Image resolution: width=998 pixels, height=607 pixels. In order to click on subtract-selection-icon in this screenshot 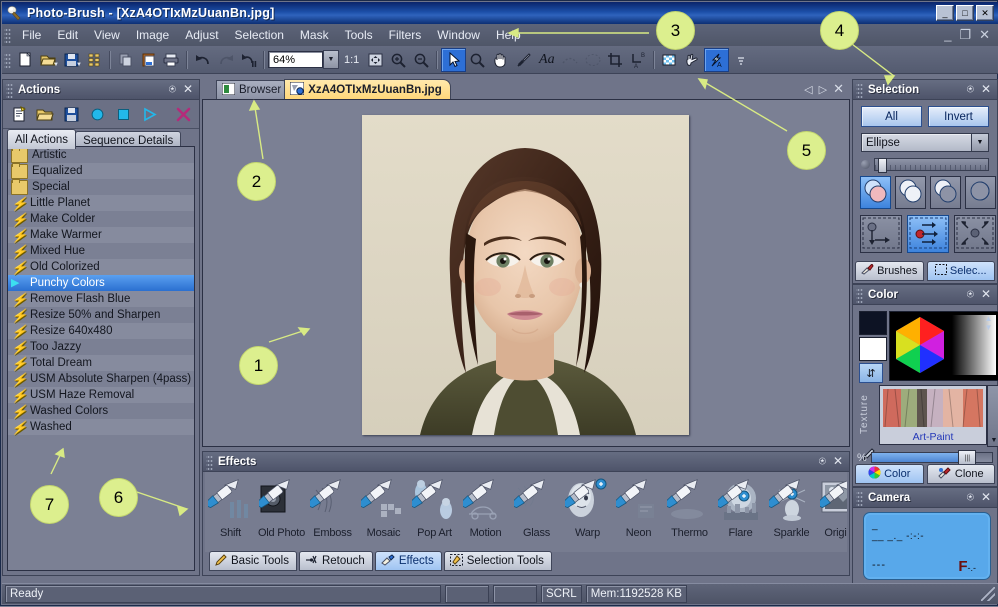, I will do `click(945, 192)`.